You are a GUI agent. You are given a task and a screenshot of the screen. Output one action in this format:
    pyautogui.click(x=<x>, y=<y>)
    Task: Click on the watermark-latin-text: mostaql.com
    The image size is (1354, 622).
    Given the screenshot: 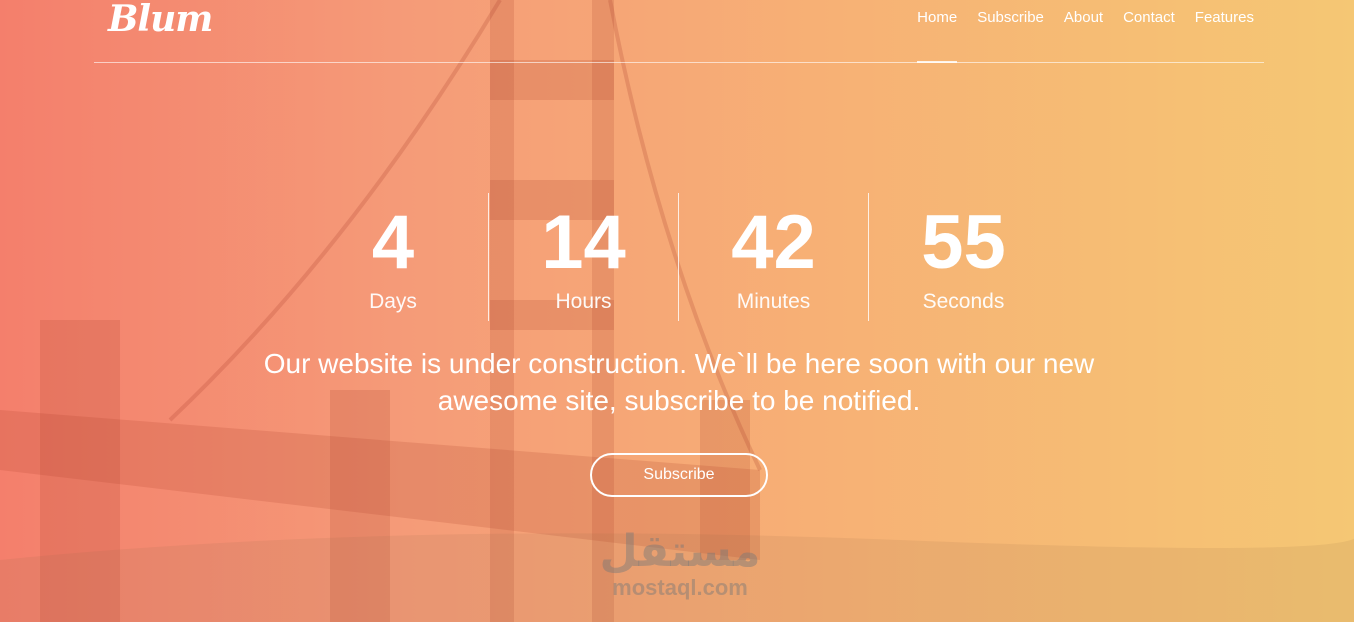 What is the action you would take?
    pyautogui.click(x=680, y=587)
    